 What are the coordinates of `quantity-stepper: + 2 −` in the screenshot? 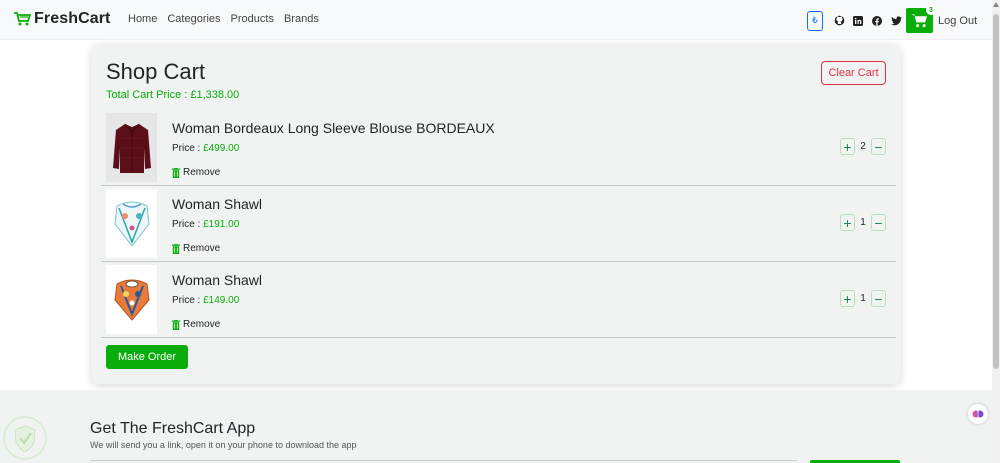 It's located at (863, 146).